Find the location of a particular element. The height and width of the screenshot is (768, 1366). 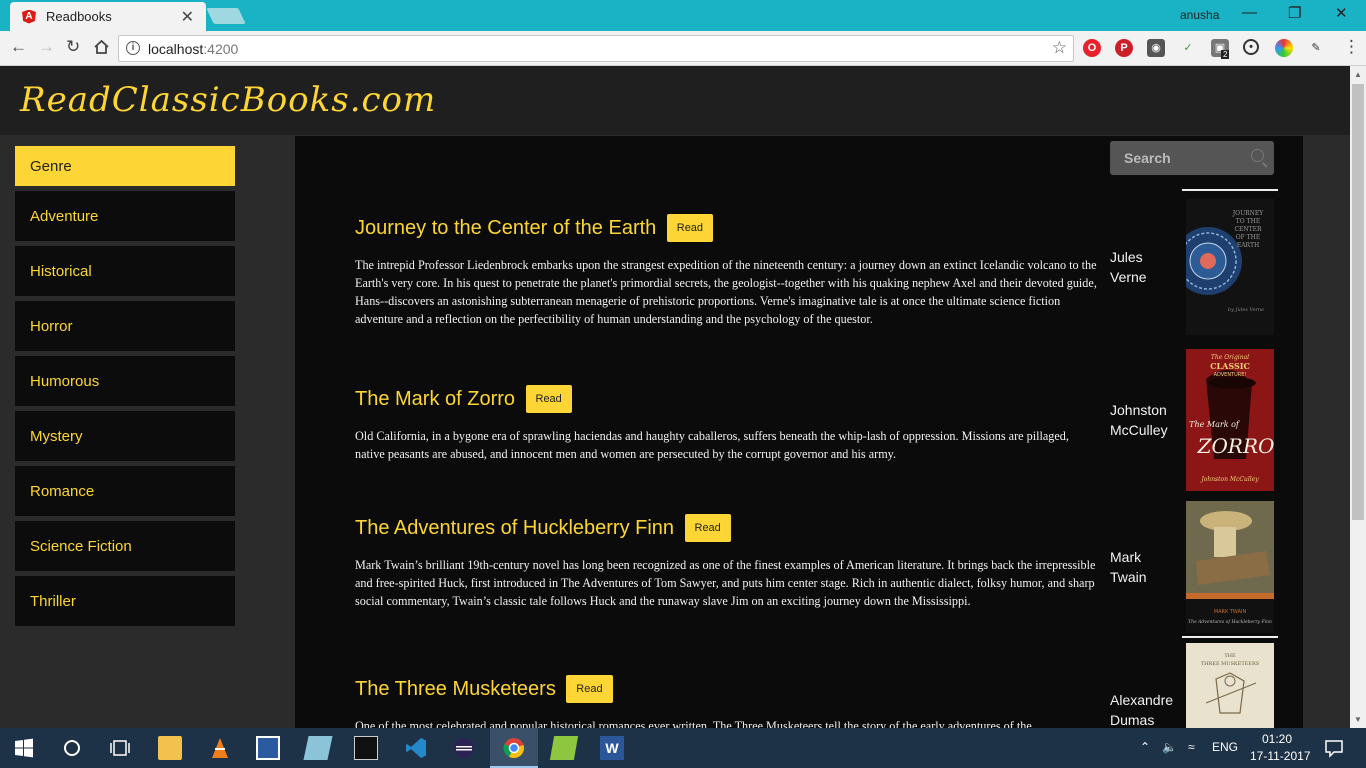

extension-badge: 2 is located at coordinates (1225, 54).